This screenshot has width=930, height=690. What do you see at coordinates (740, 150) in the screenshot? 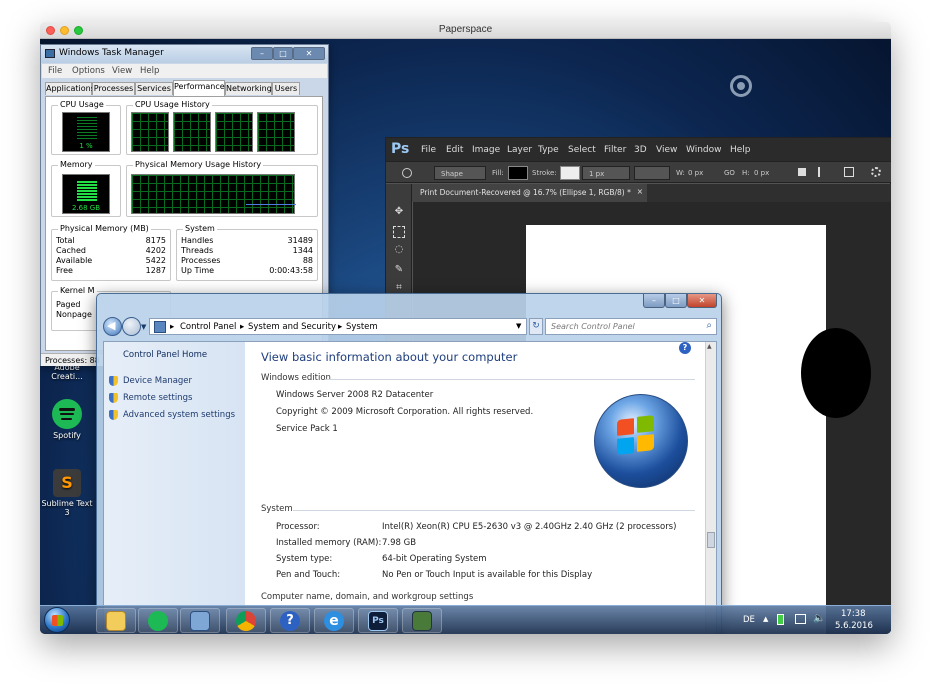
I see `ps-menu-help: Help` at bounding box center [740, 150].